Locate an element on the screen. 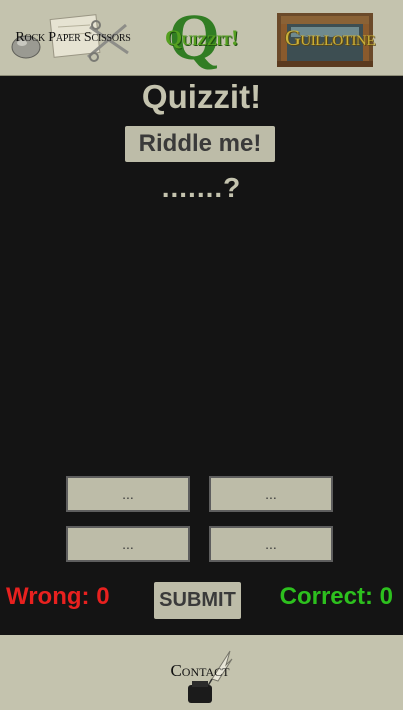 The image size is (403, 710). nav-guillotine-label: Guillotine is located at coordinates (330, 37).